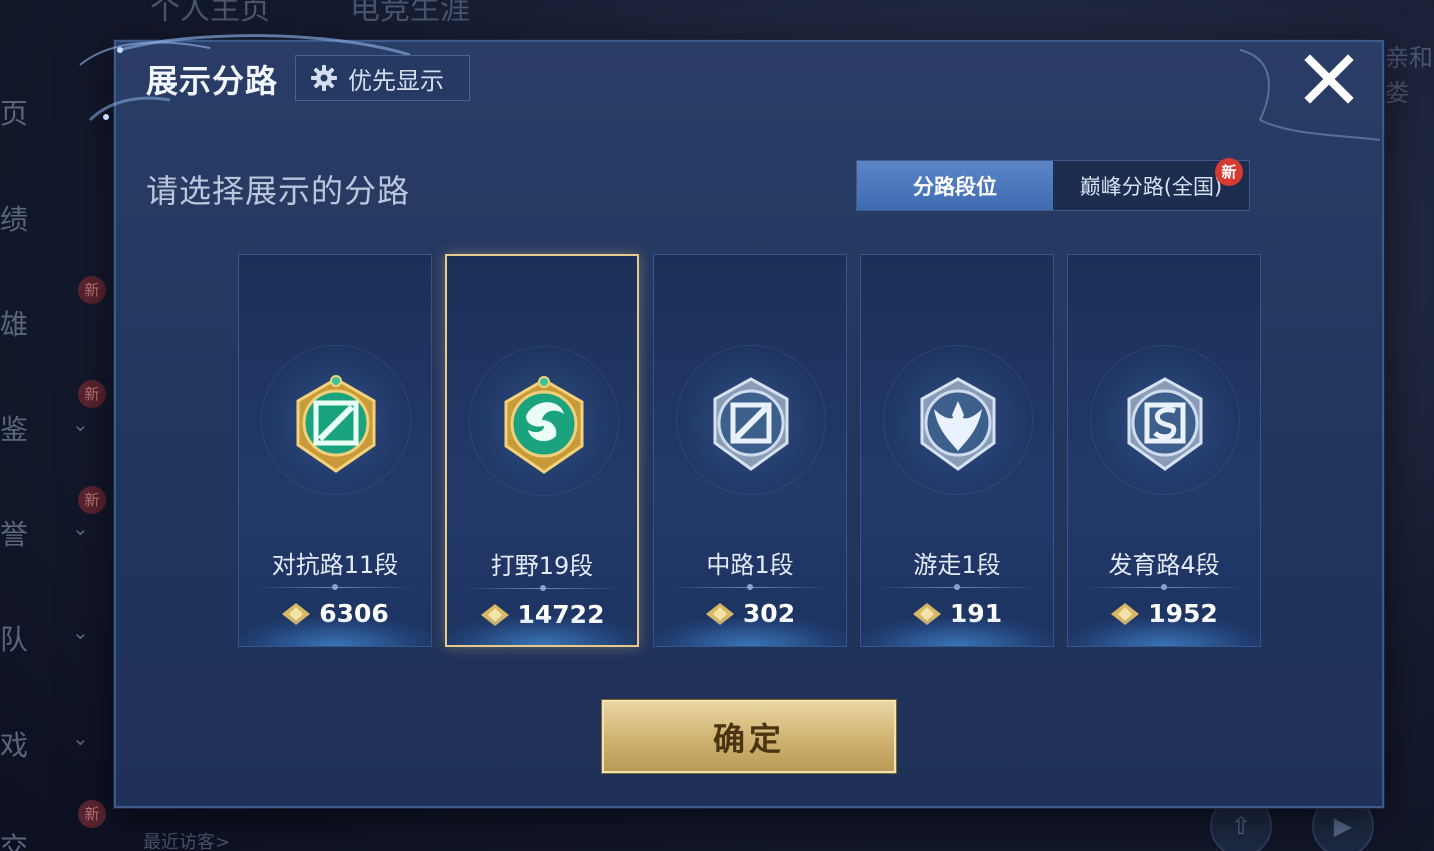  I want to click on bg-sidebar-item: 戏, so click(14, 744).